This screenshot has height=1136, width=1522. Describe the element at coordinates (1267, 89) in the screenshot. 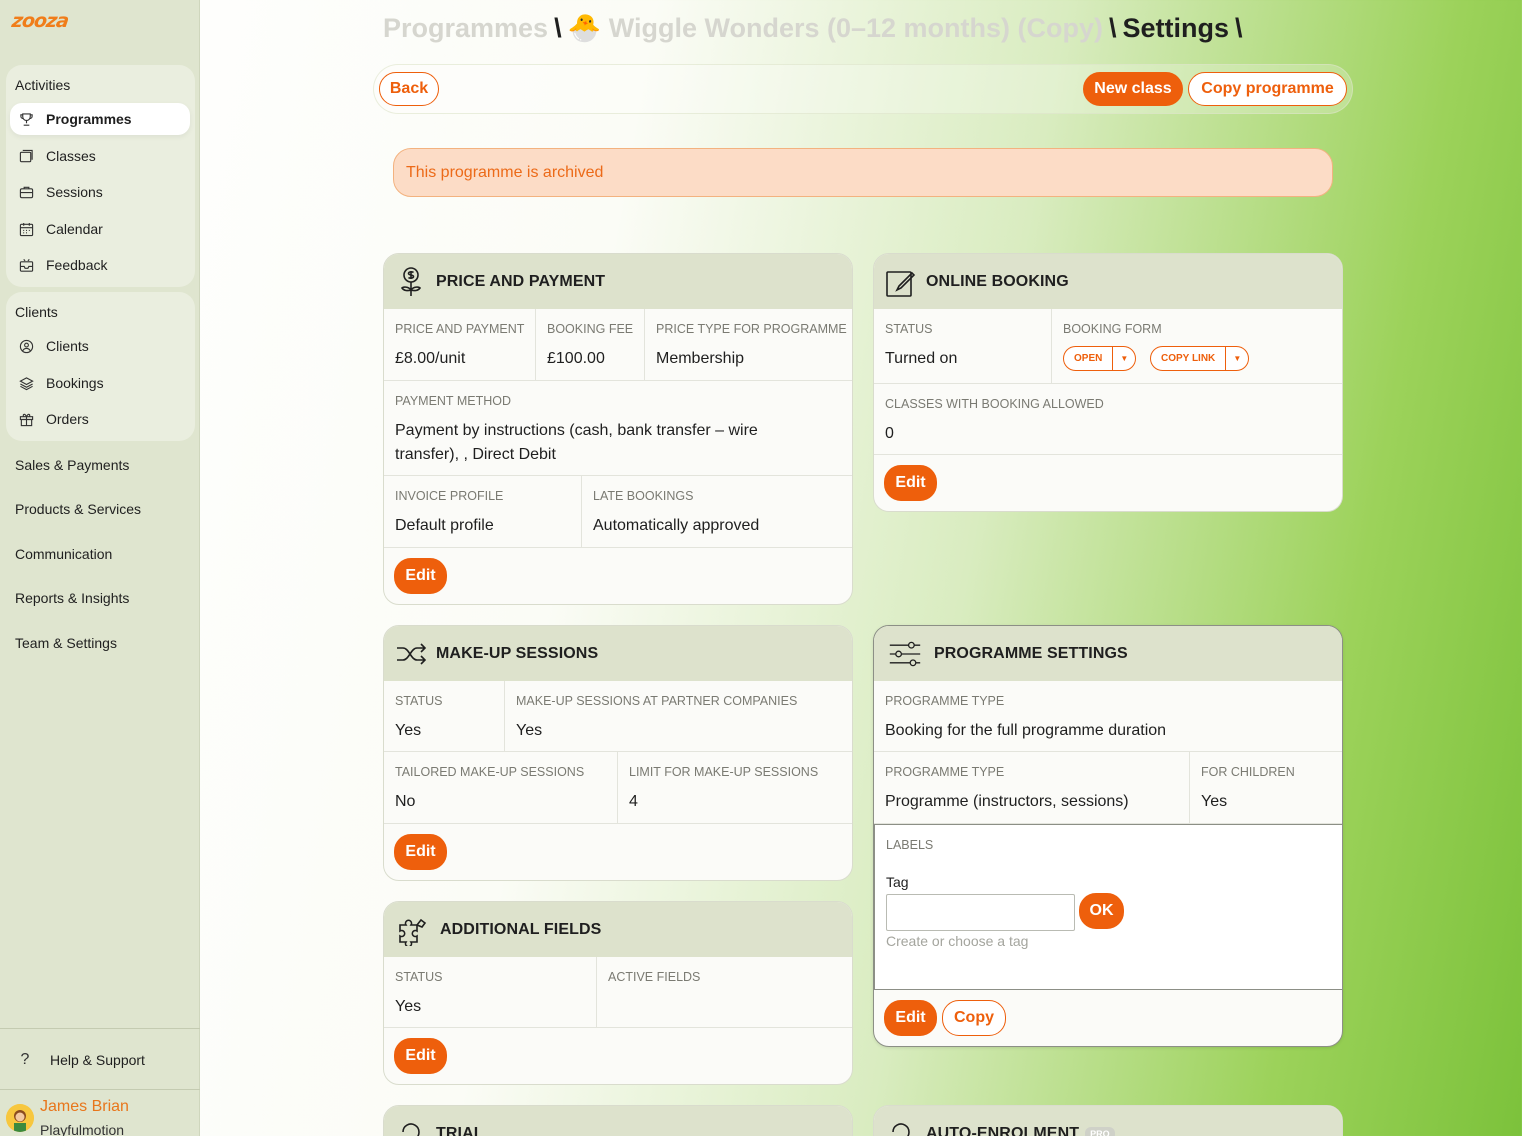

I see `copy-programme-button: Copy programme` at that location.